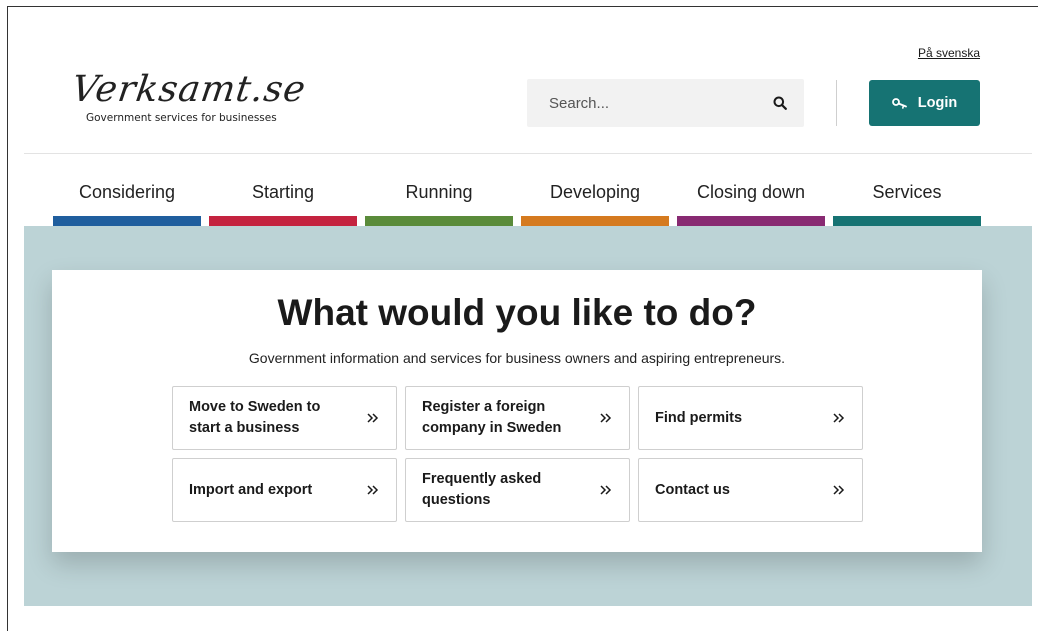  I want to click on tile-label: Move to Sweden to start a business, so click(255, 417).